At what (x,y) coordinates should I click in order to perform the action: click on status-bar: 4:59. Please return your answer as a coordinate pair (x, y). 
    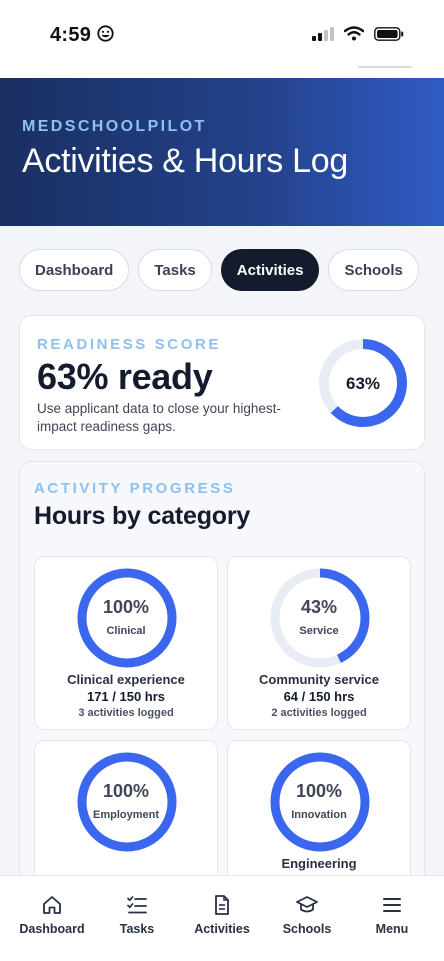
    Looking at the image, I should click on (222, 39).